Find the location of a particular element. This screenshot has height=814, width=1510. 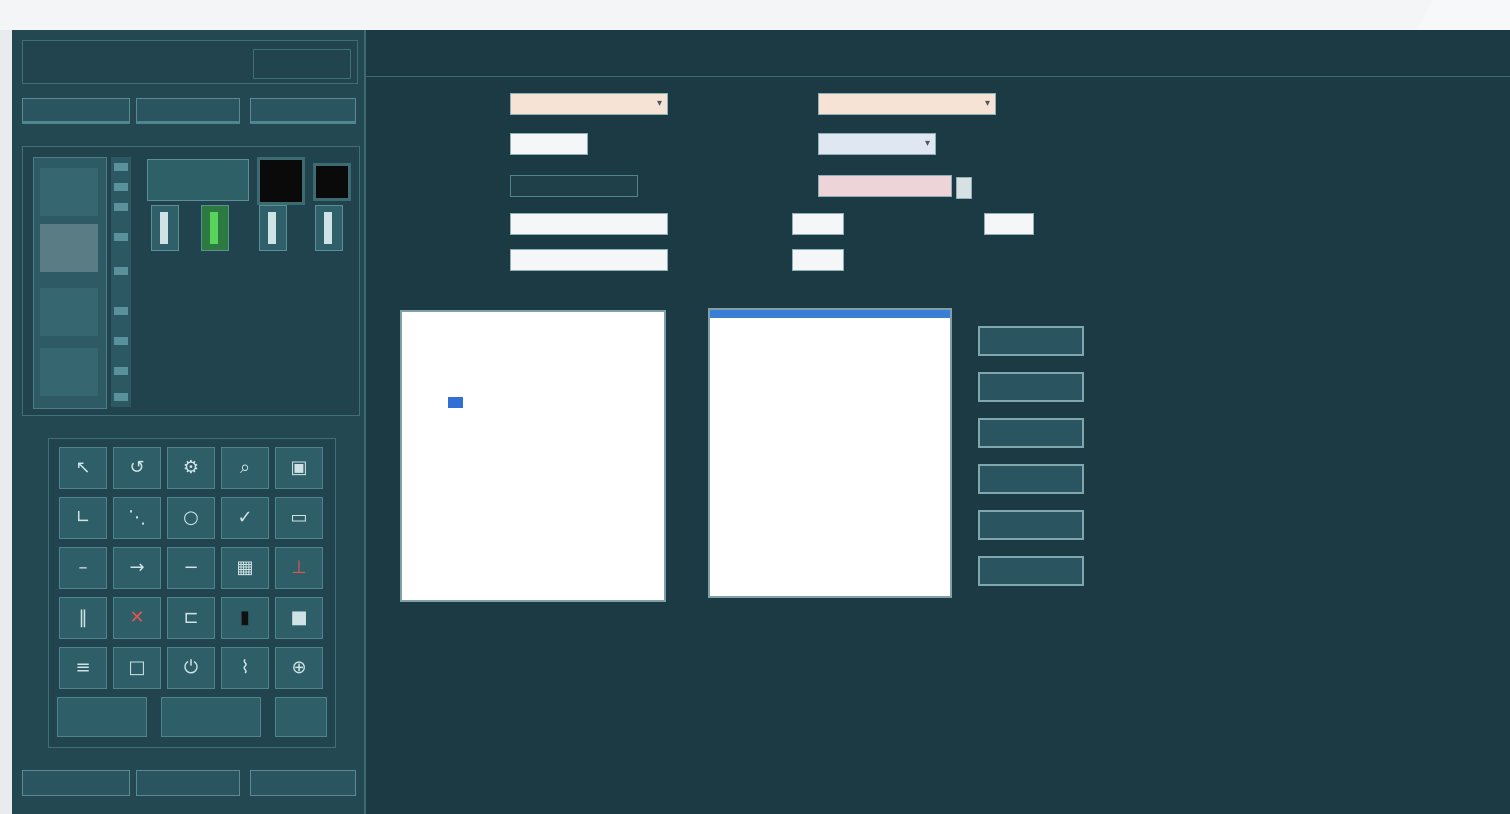

arrow-icon: → is located at coordinates (137, 568).